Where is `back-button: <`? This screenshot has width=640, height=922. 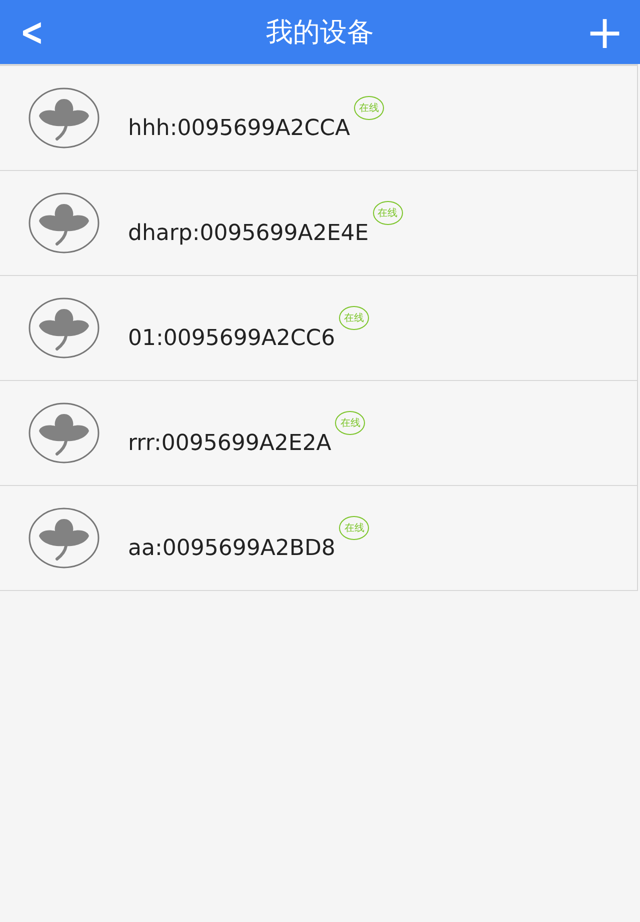 back-button: < is located at coordinates (31, 32).